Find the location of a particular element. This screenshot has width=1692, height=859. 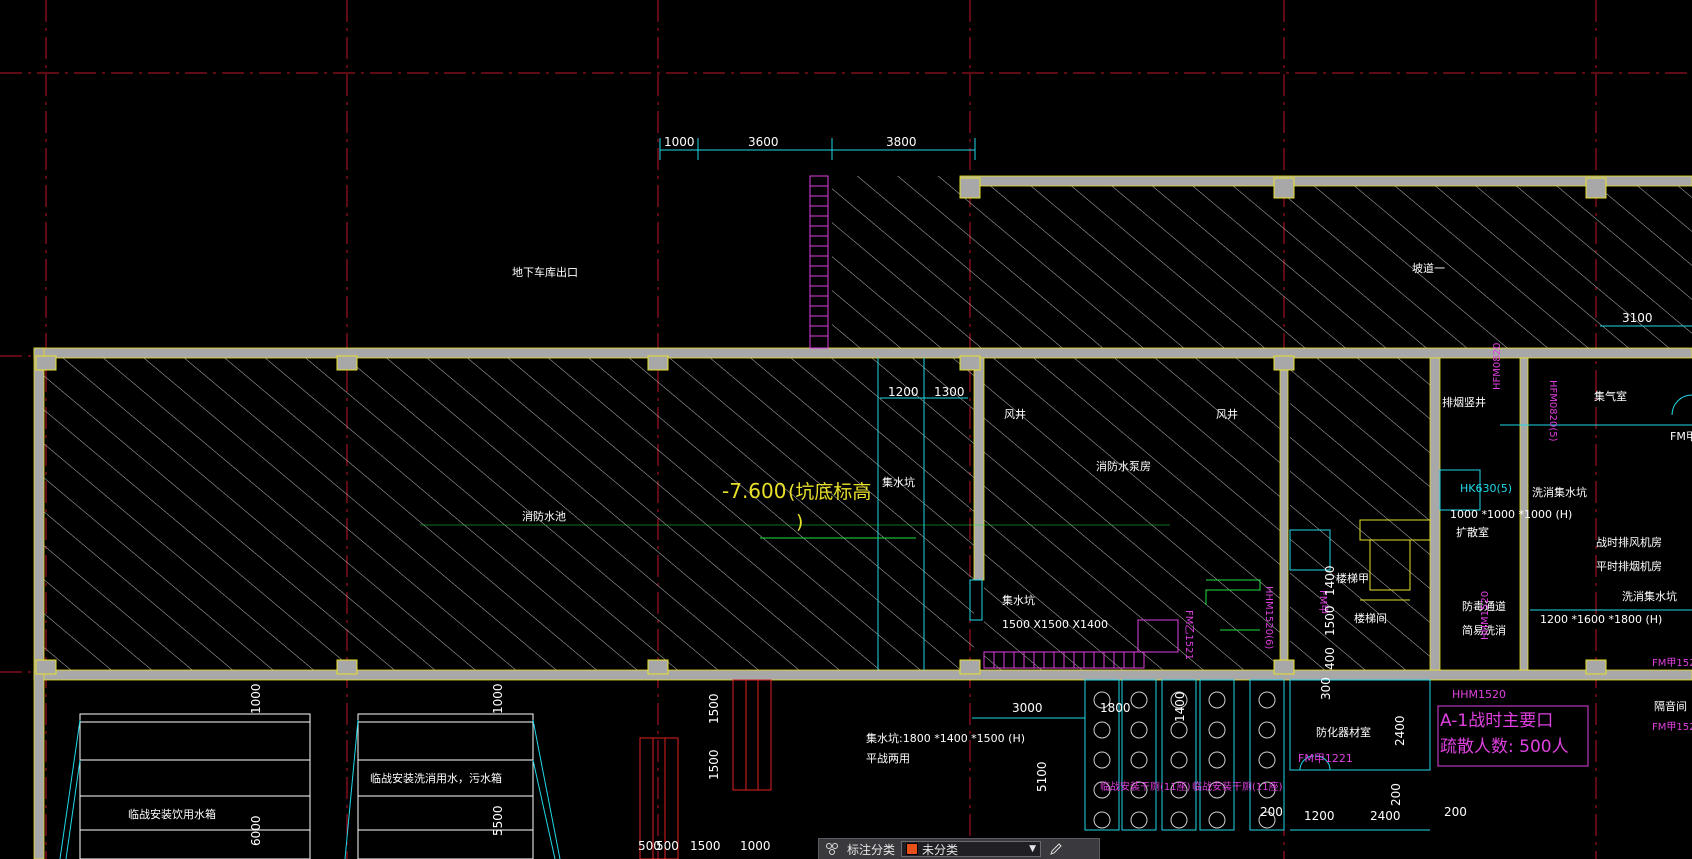

dim-200-c: 200 is located at coordinates (1396, 794).